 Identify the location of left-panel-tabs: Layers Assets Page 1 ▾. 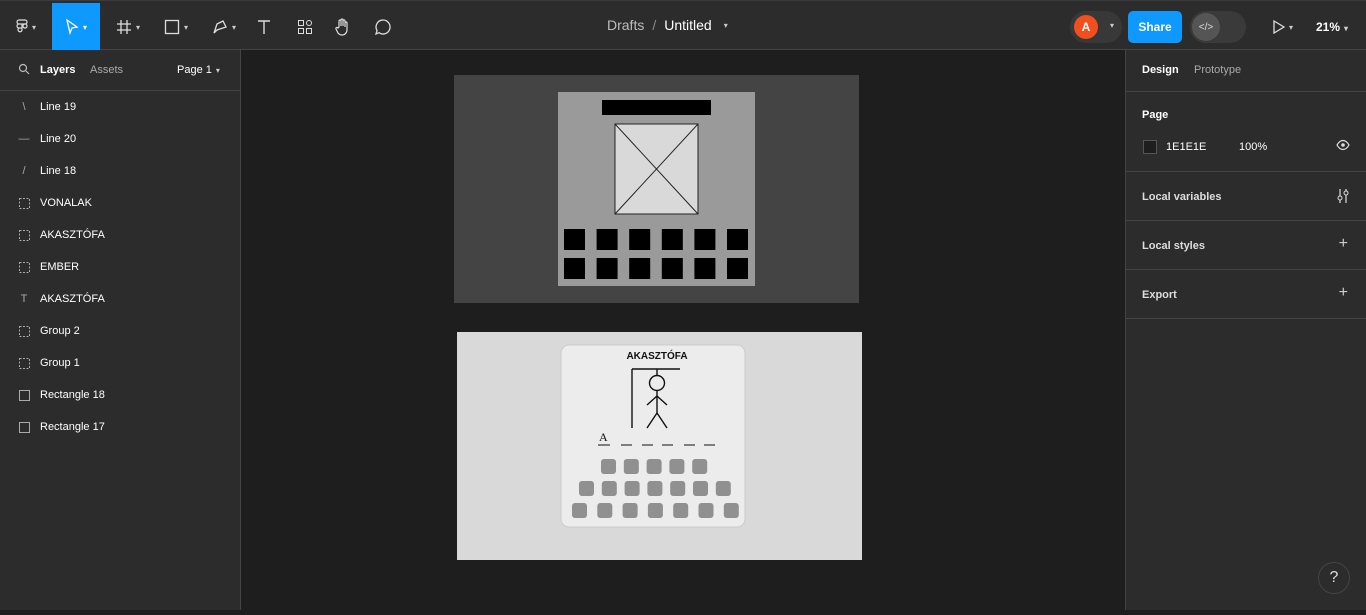
(120, 70).